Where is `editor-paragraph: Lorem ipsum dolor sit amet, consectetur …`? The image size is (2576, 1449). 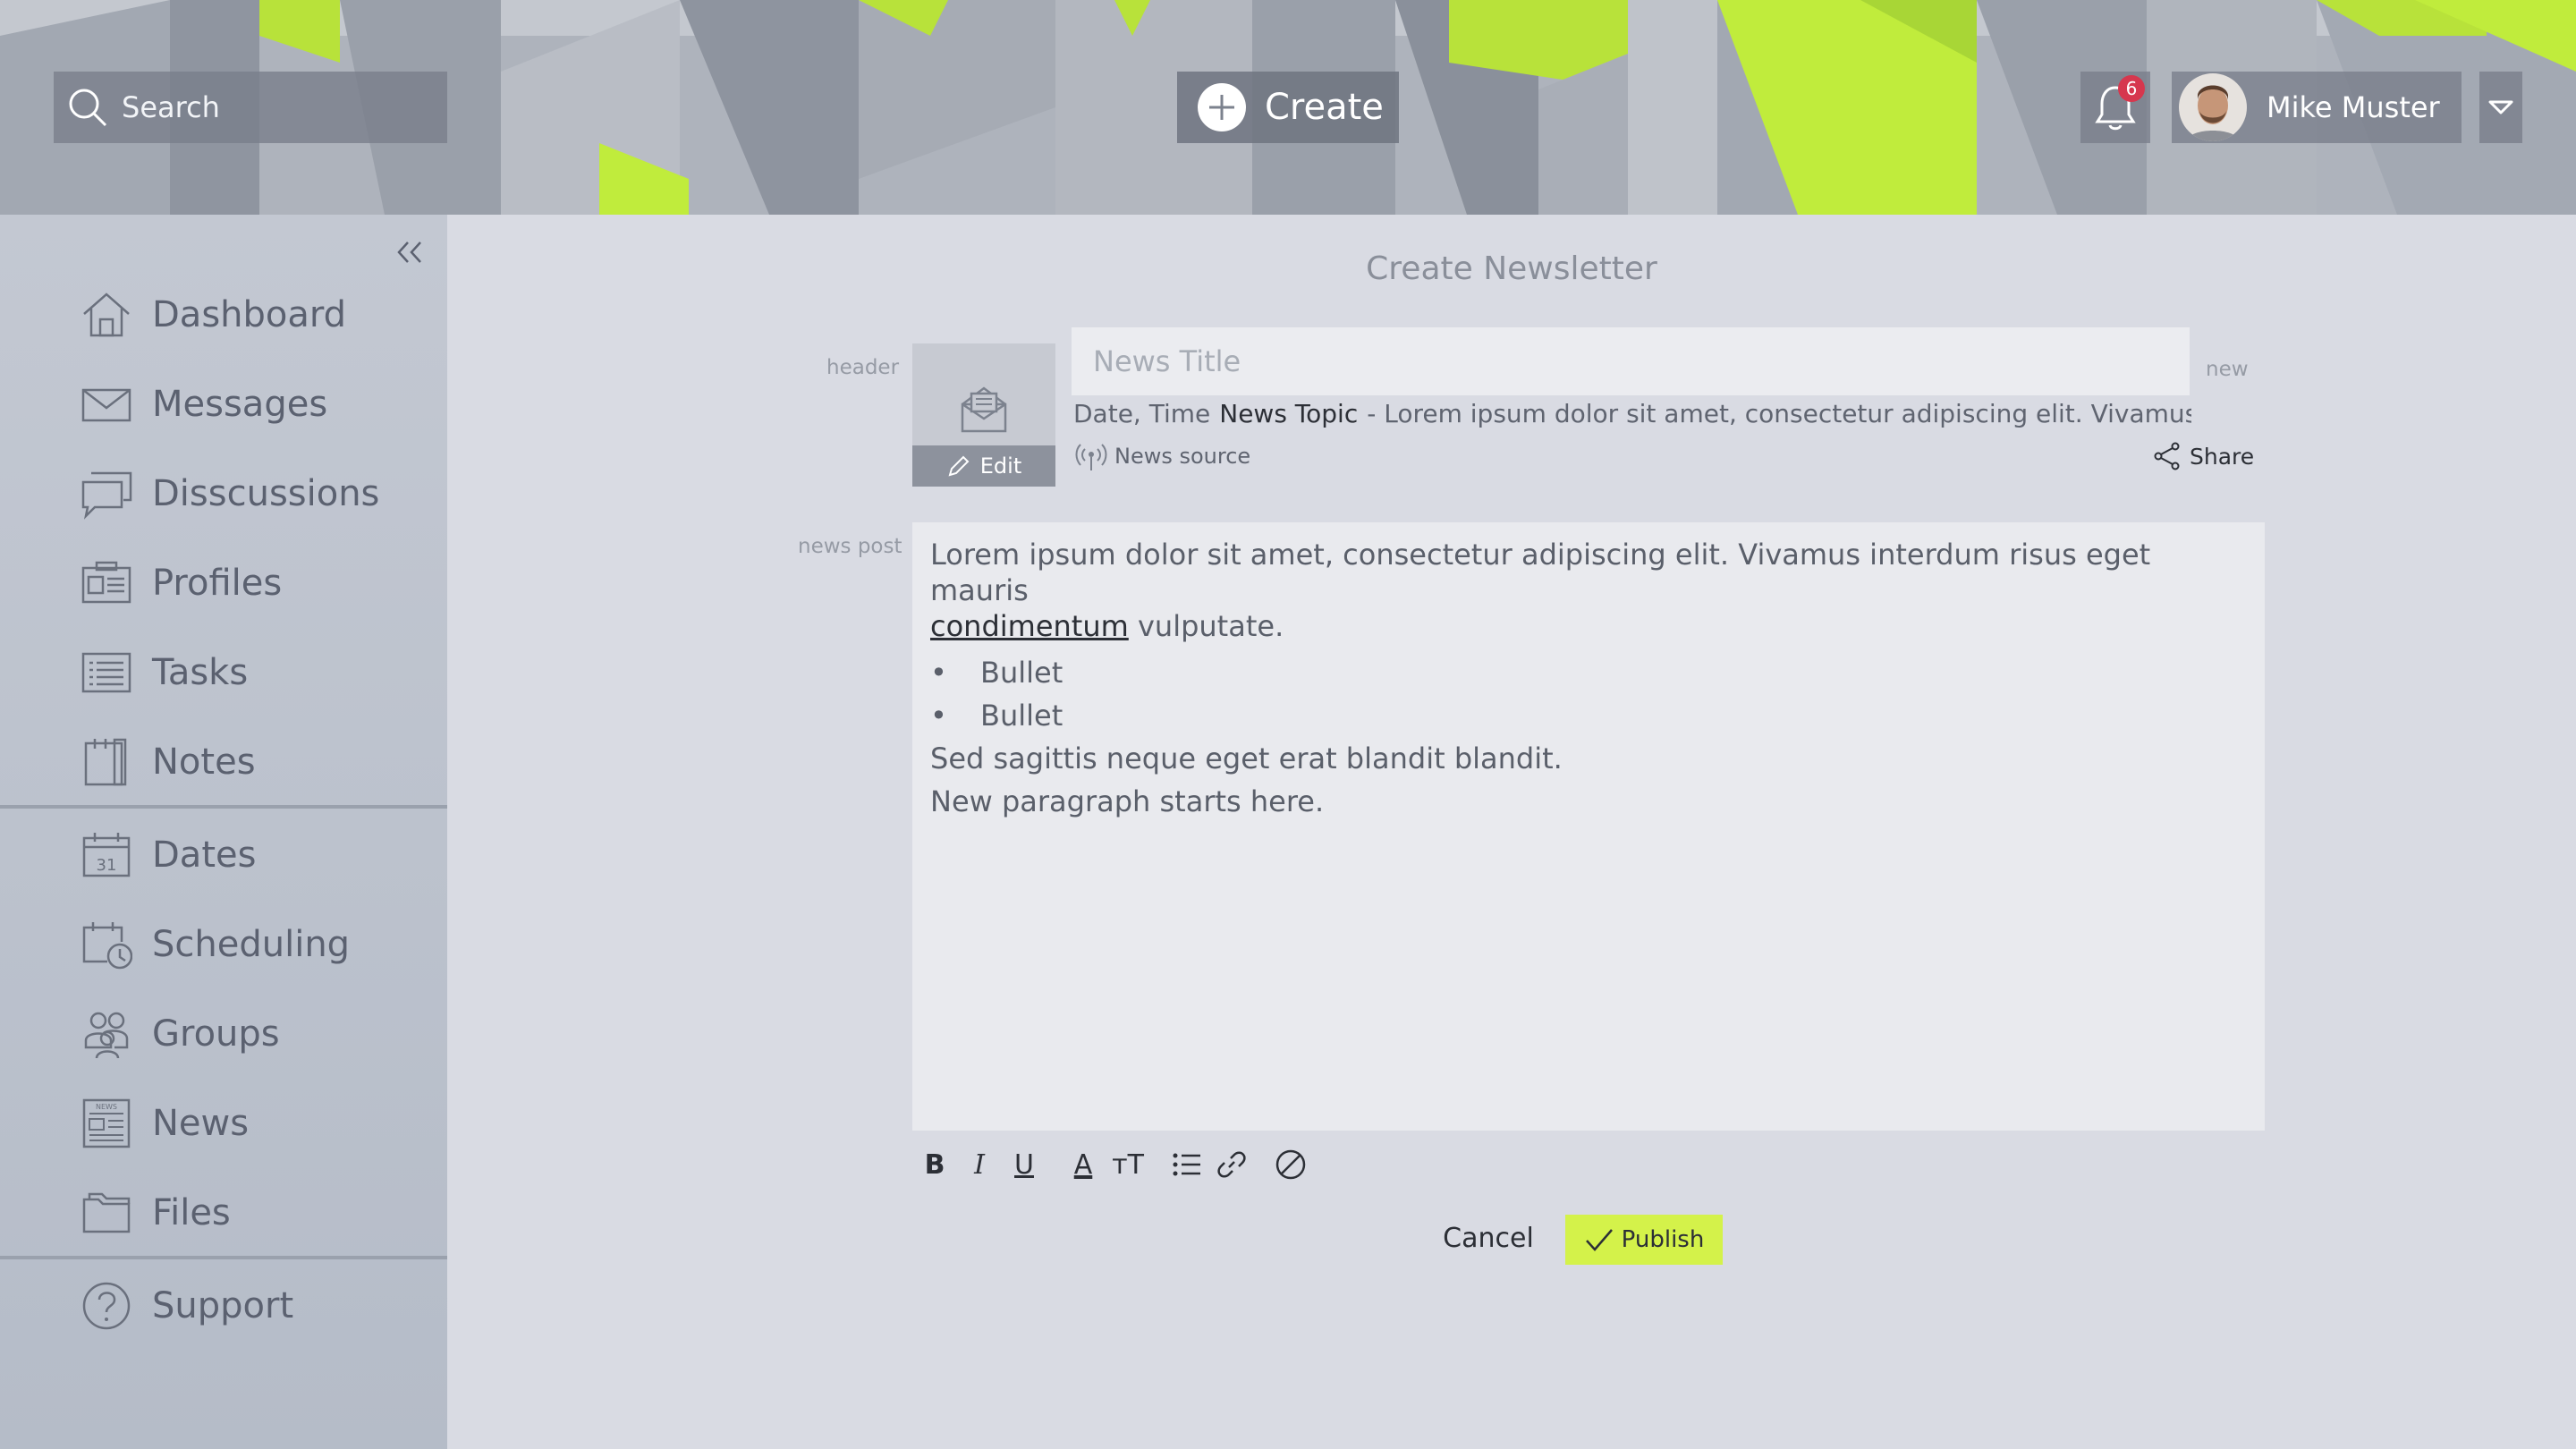
editor-paragraph: Lorem ipsum dolor sit amet, consectetur … is located at coordinates (1588, 590).